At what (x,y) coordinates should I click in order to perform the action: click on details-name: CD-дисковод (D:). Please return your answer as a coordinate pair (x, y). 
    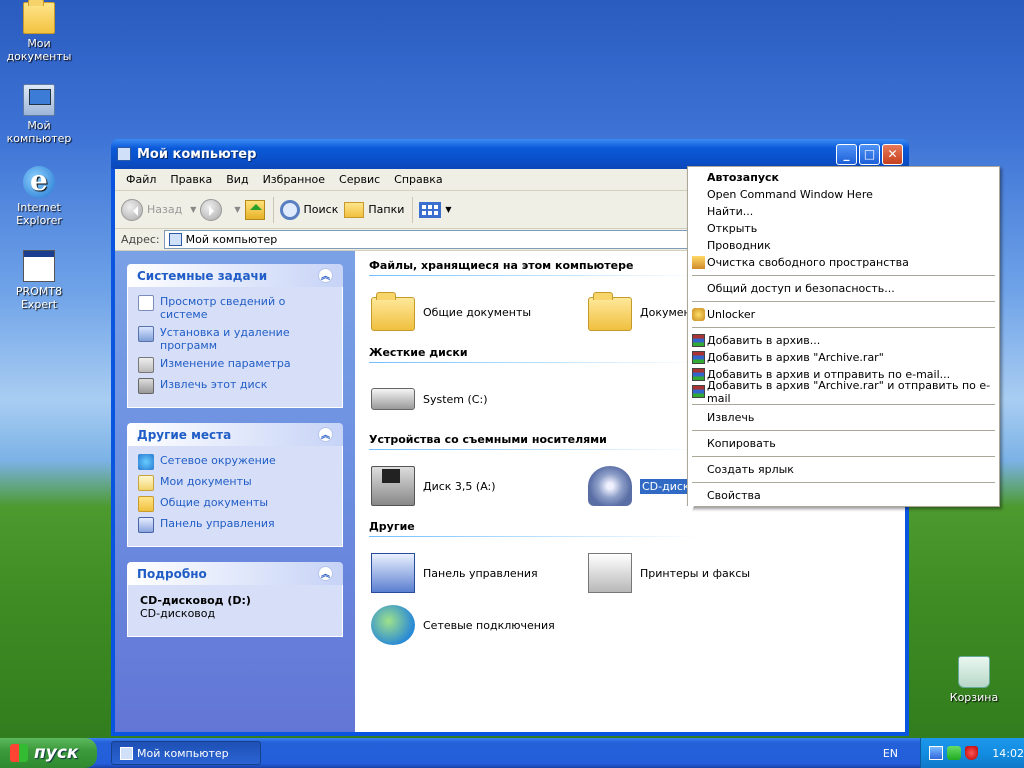
    Looking at the image, I should click on (195, 600).